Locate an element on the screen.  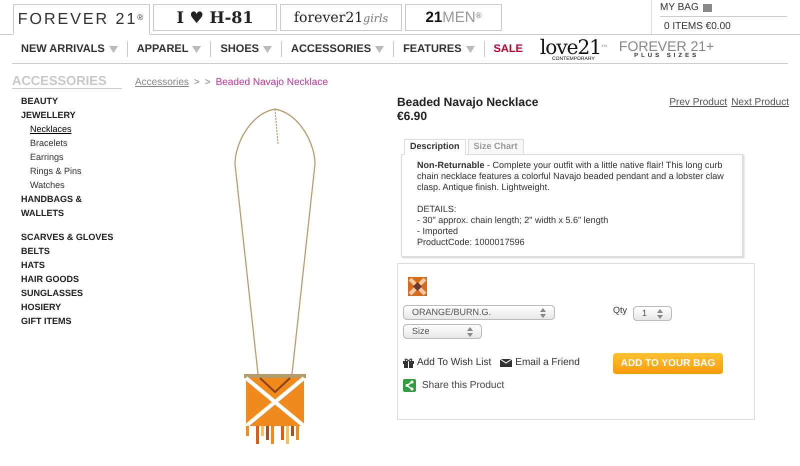
bag-icon is located at coordinates (707, 8).